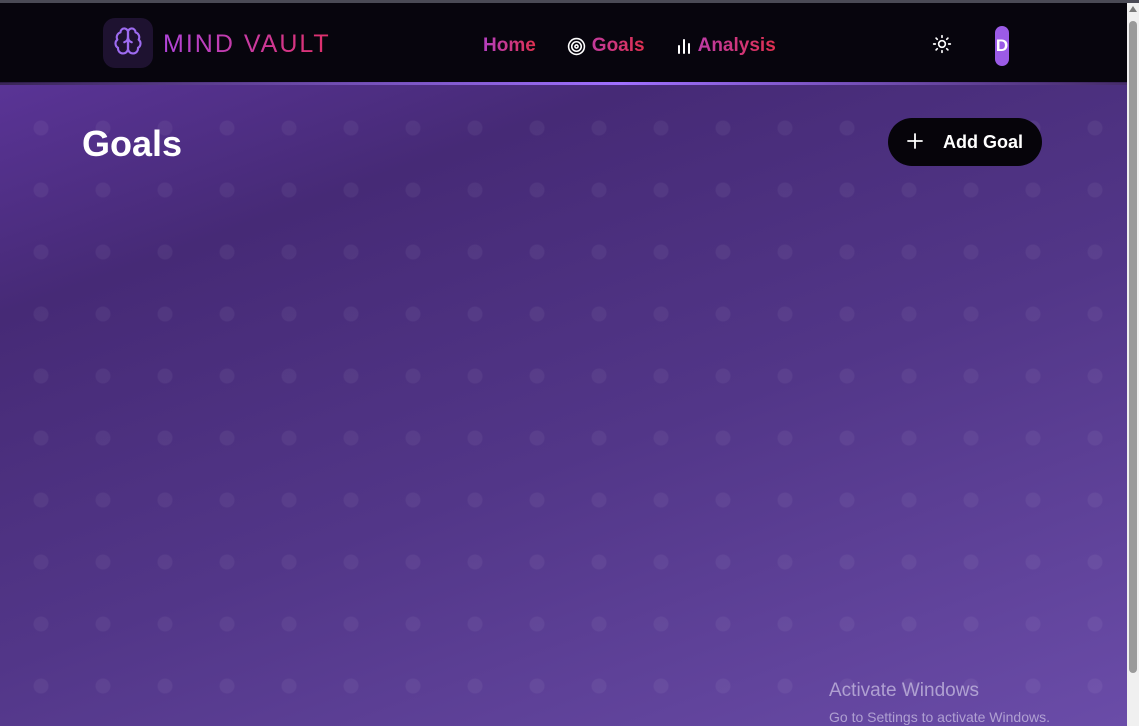 The width and height of the screenshot is (1139, 726). What do you see at coordinates (618, 45) in the screenshot?
I see `nav-goals-label: Goals` at bounding box center [618, 45].